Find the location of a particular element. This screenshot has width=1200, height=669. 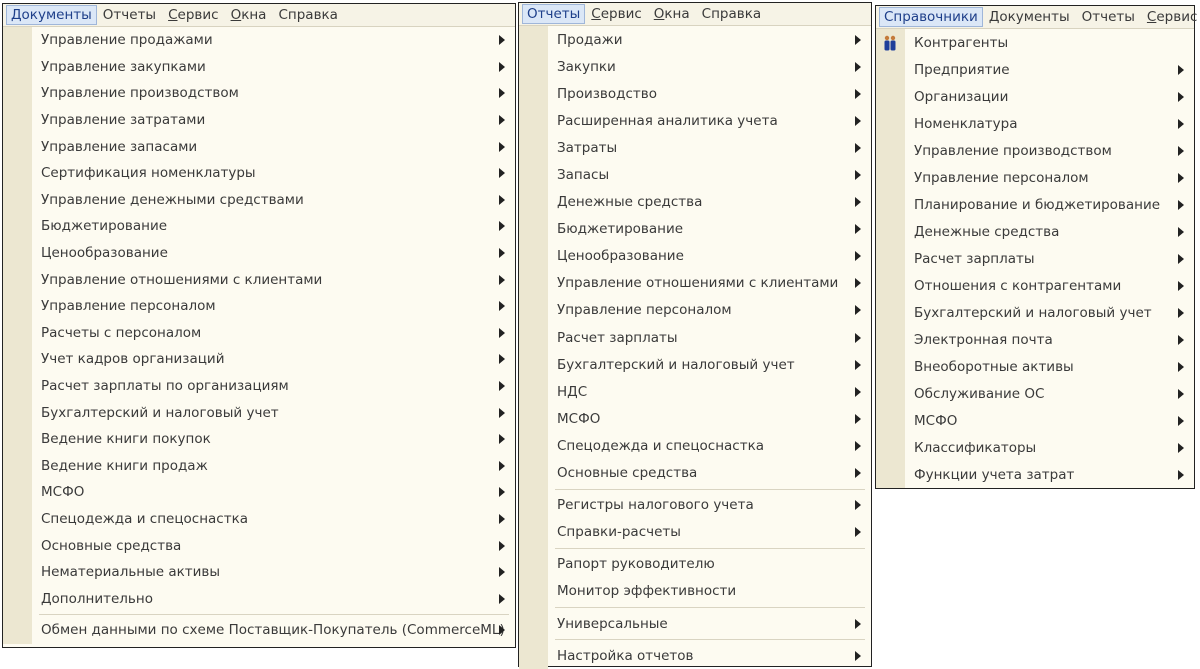

menu-item-предприятие: Предприятие is located at coordinates (1035, 69).